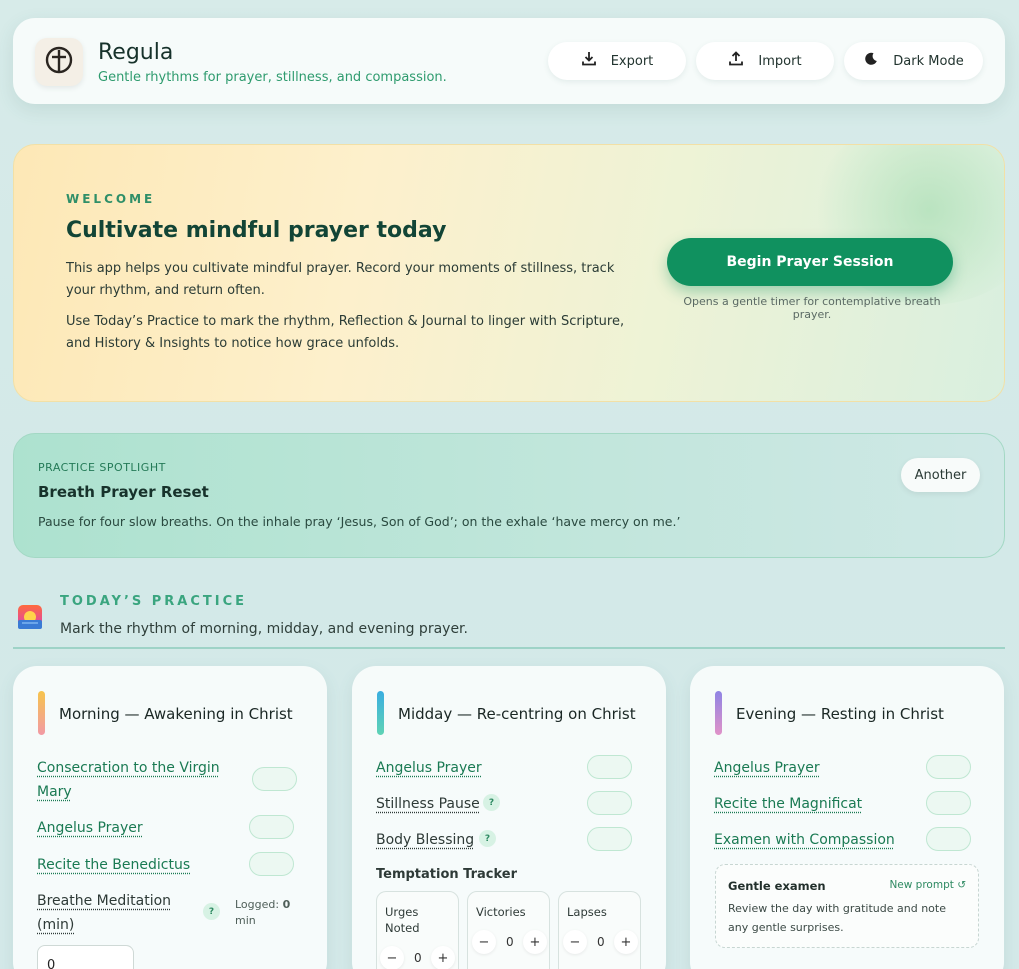  What do you see at coordinates (102, 467) in the screenshot?
I see `spotlight-eyebrow: PRACTICE SPOTLIGHT` at bounding box center [102, 467].